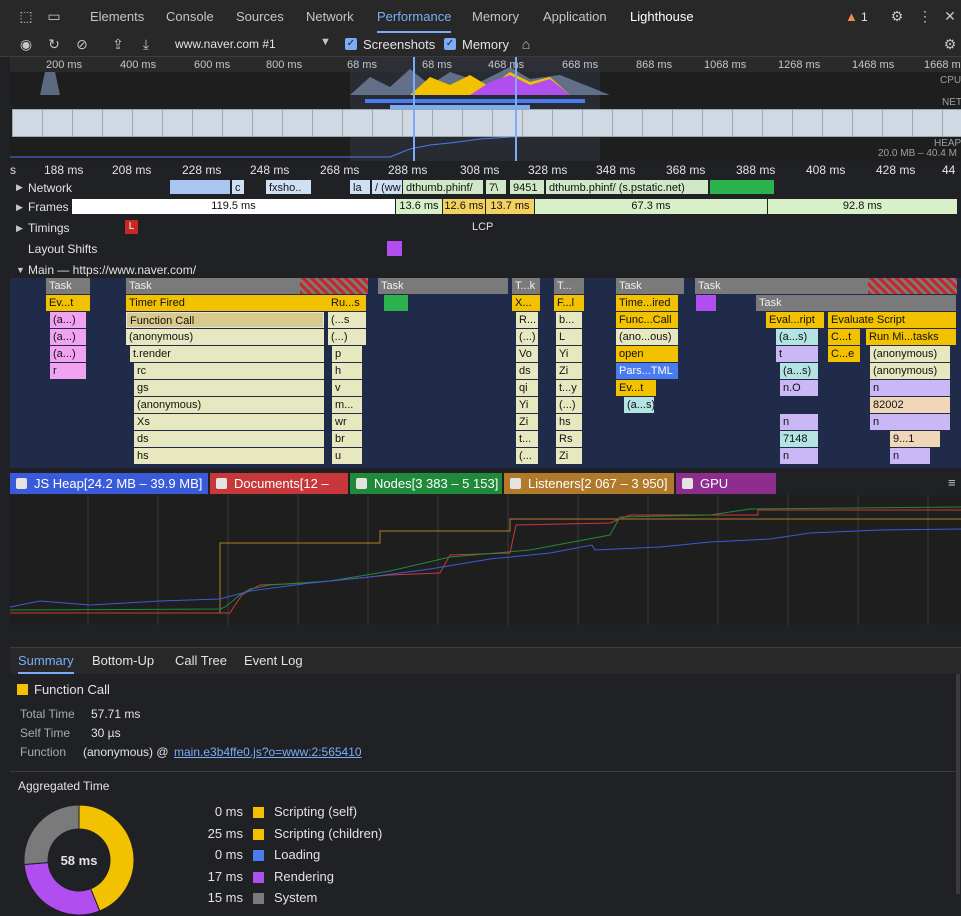 This screenshot has height=916, width=961. What do you see at coordinates (268, 752) in the screenshot?
I see `function-source-link: main.e3b4ffe0.js?o=www:2:565410` at bounding box center [268, 752].